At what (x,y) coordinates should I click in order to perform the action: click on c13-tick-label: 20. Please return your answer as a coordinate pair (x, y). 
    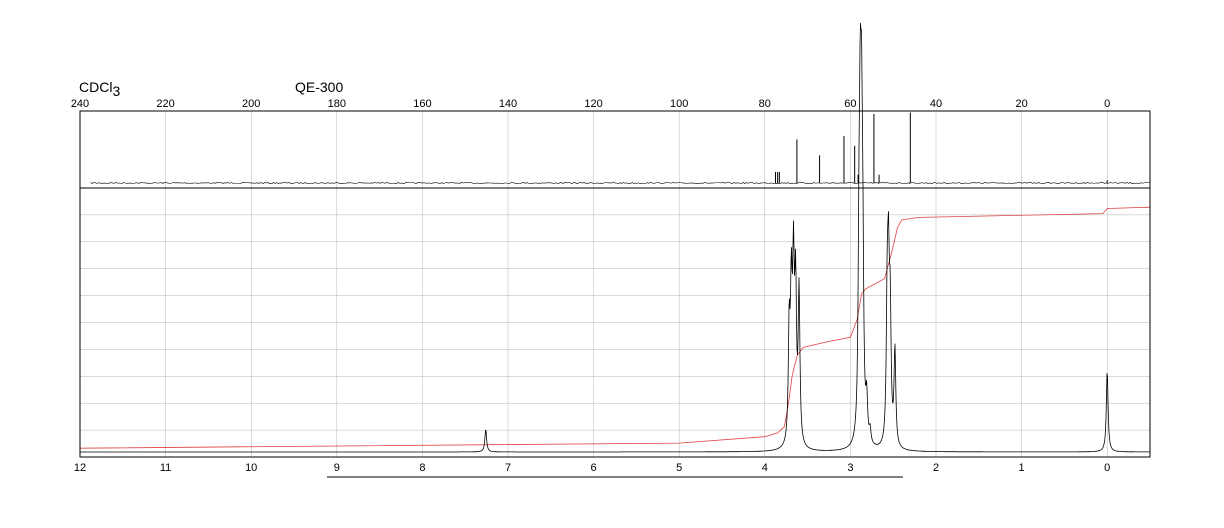
    Looking at the image, I should click on (1021, 104).